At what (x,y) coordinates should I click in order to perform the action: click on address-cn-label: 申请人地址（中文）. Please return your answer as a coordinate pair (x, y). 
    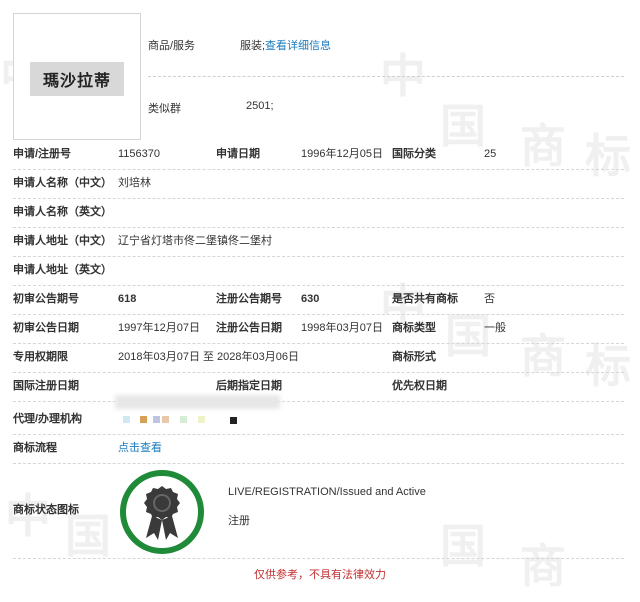
    Looking at the image, I should click on (62, 241).